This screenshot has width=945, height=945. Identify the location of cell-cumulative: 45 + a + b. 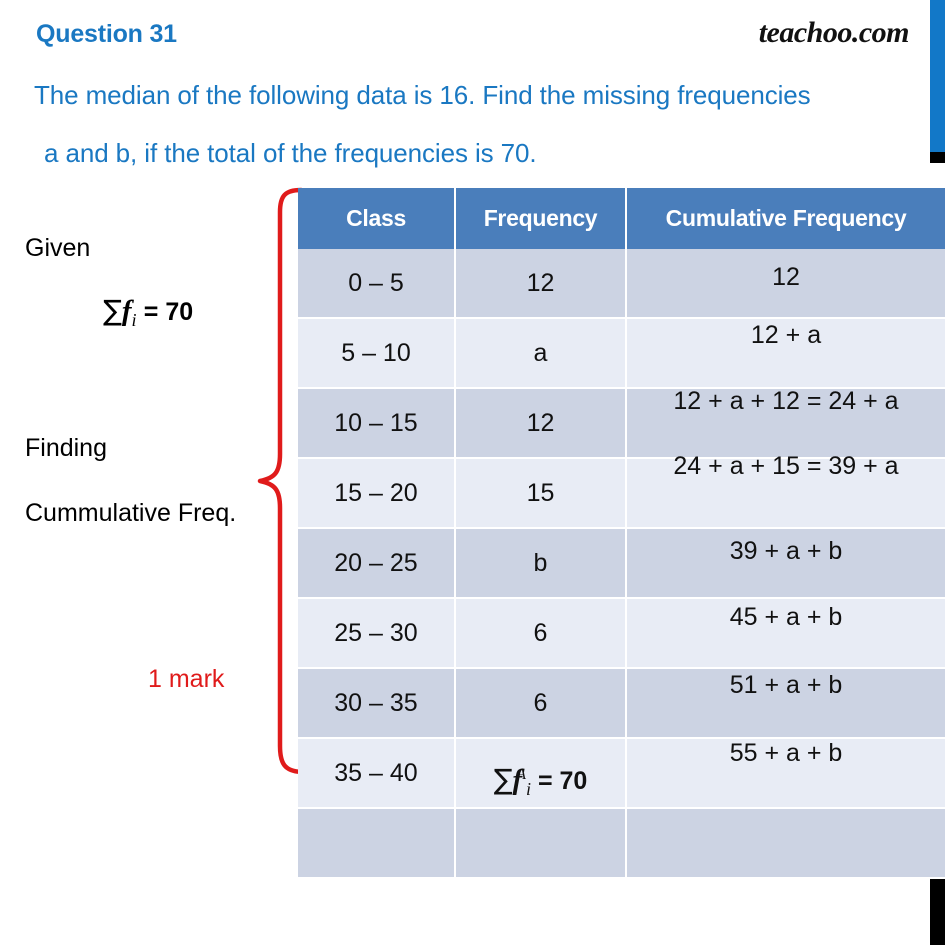
(786, 634).